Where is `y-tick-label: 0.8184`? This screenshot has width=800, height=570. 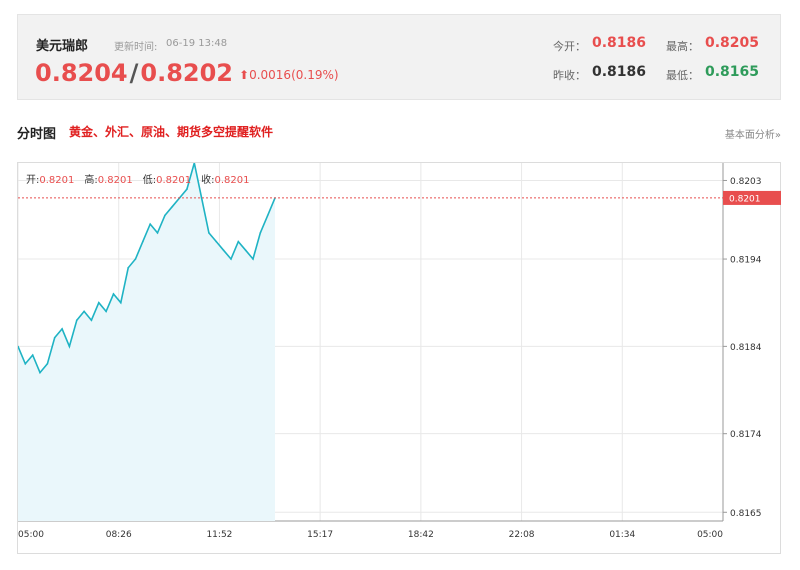 y-tick-label: 0.8184 is located at coordinates (746, 348).